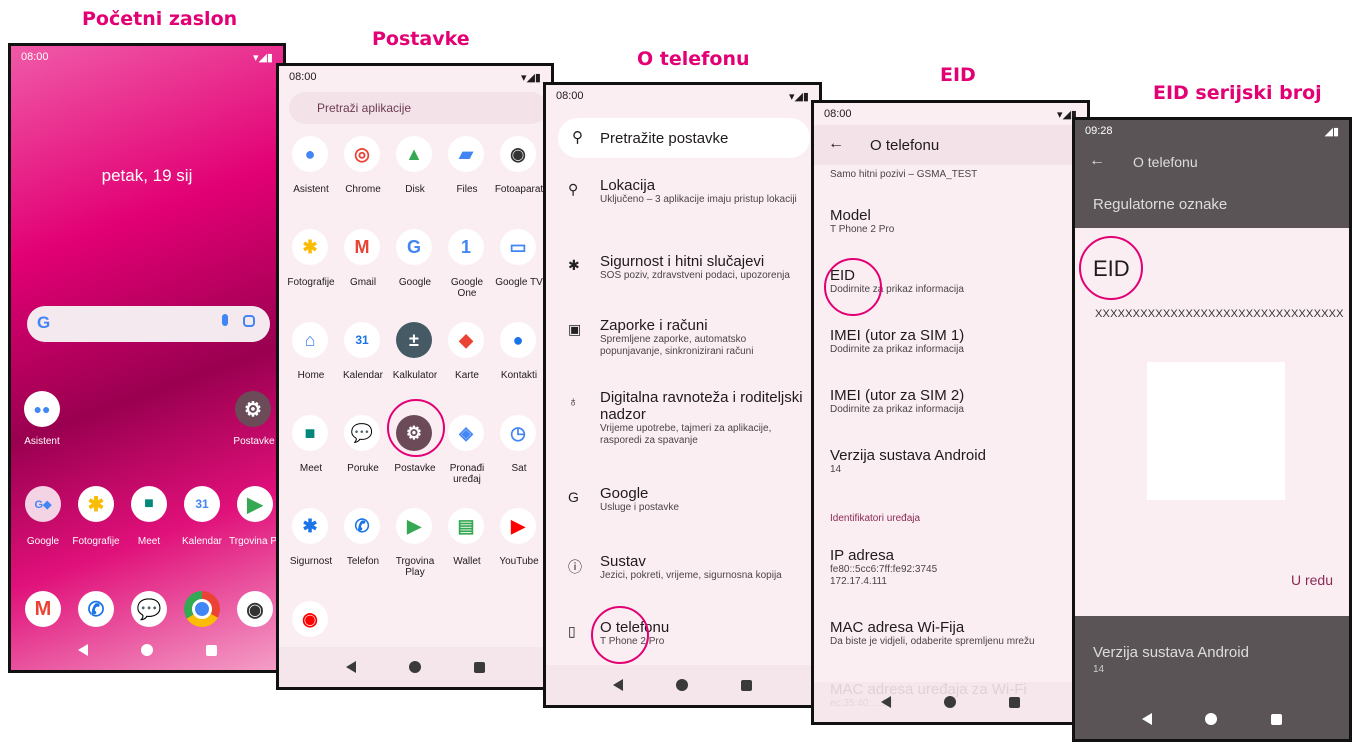 Image resolution: width=1356 pixels, height=742 pixels. I want to click on app-label-postavke: Postavke, so click(415, 468).